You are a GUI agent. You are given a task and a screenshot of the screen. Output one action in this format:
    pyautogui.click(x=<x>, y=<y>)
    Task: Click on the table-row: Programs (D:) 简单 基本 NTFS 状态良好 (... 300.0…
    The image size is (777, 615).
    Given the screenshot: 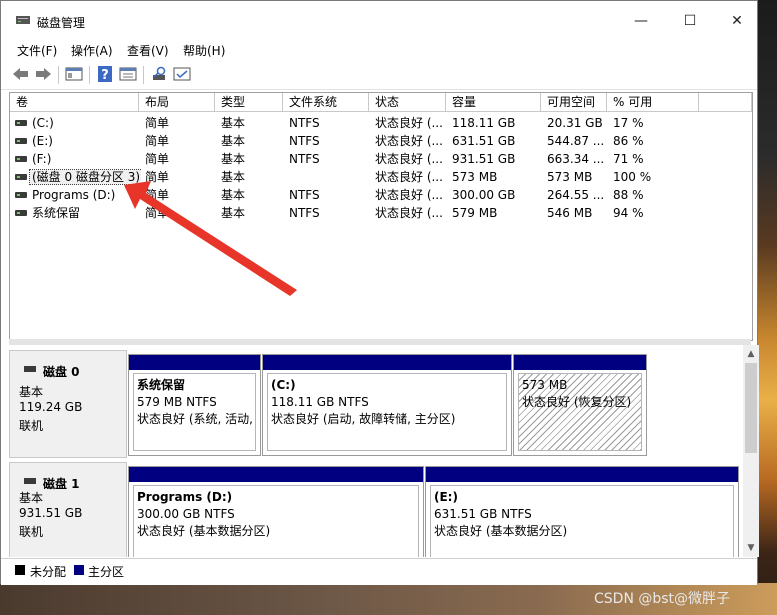 What is the action you would take?
    pyautogui.click(x=381, y=195)
    